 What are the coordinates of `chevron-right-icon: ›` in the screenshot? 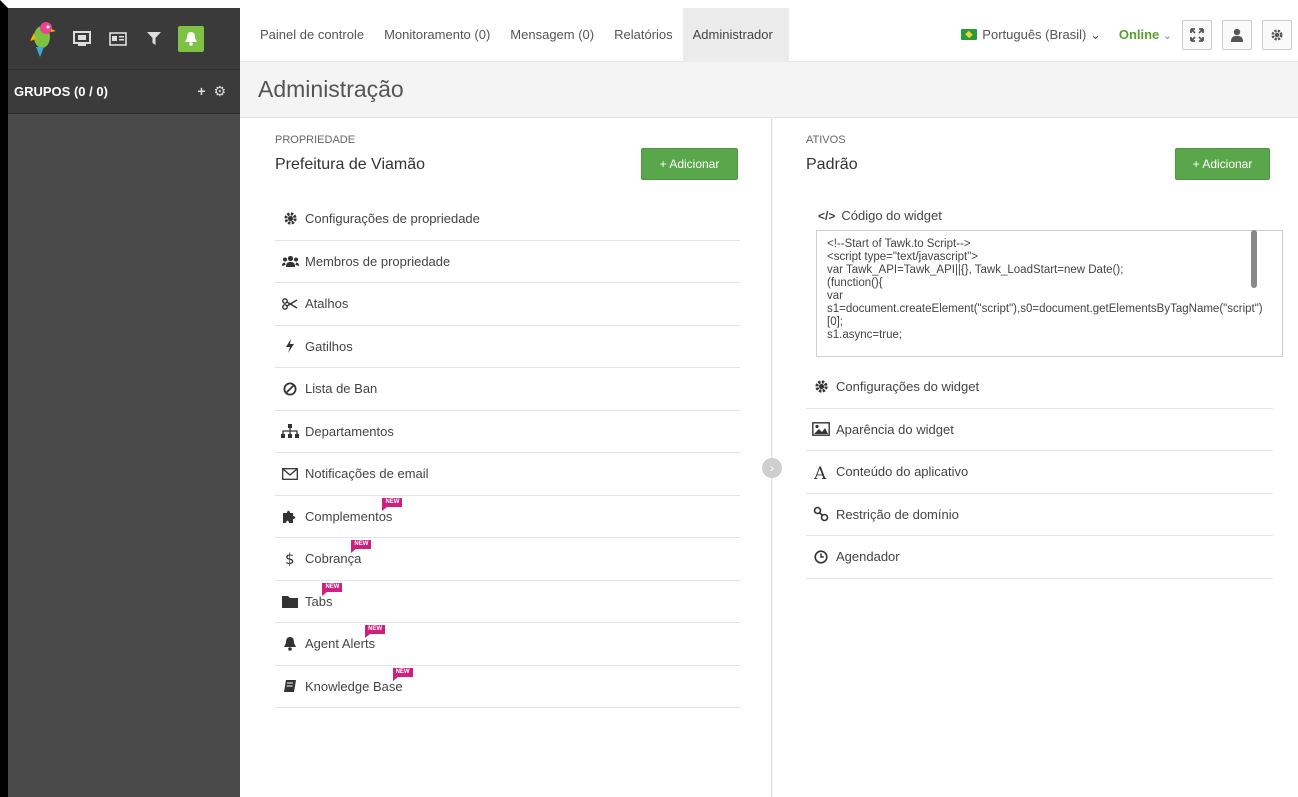 It's located at (772, 468).